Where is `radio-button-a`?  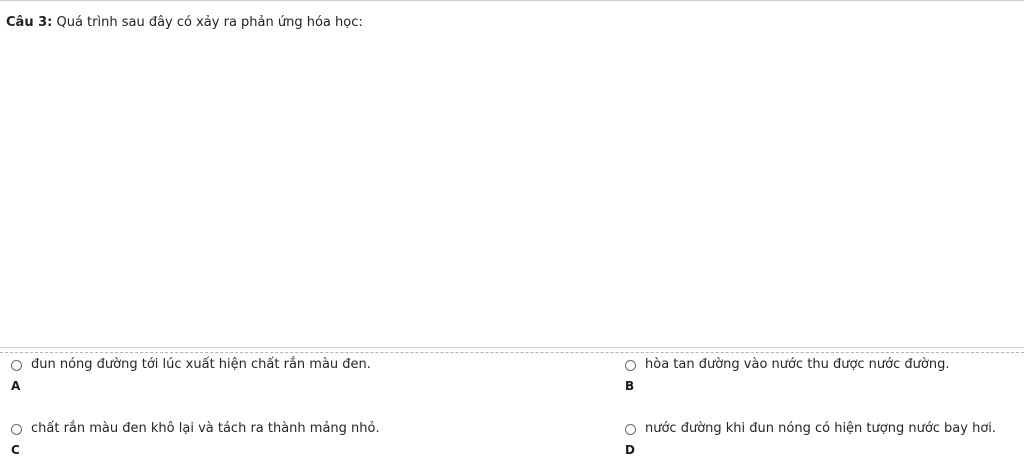
radio-button-a is located at coordinates (16, 365).